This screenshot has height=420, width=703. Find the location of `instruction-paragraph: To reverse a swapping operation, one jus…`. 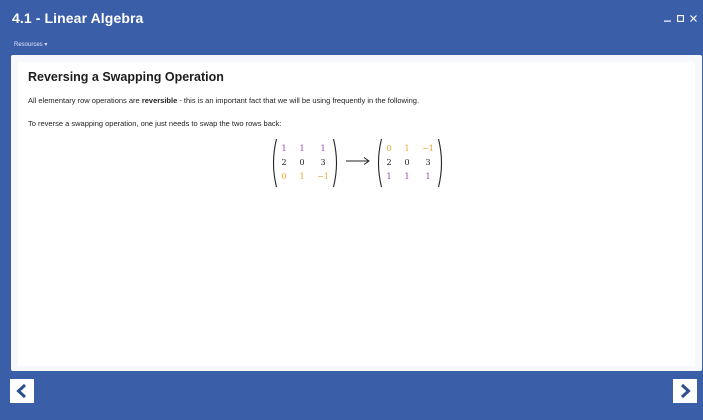

instruction-paragraph: To reverse a swapping operation, one jus… is located at coordinates (155, 123).